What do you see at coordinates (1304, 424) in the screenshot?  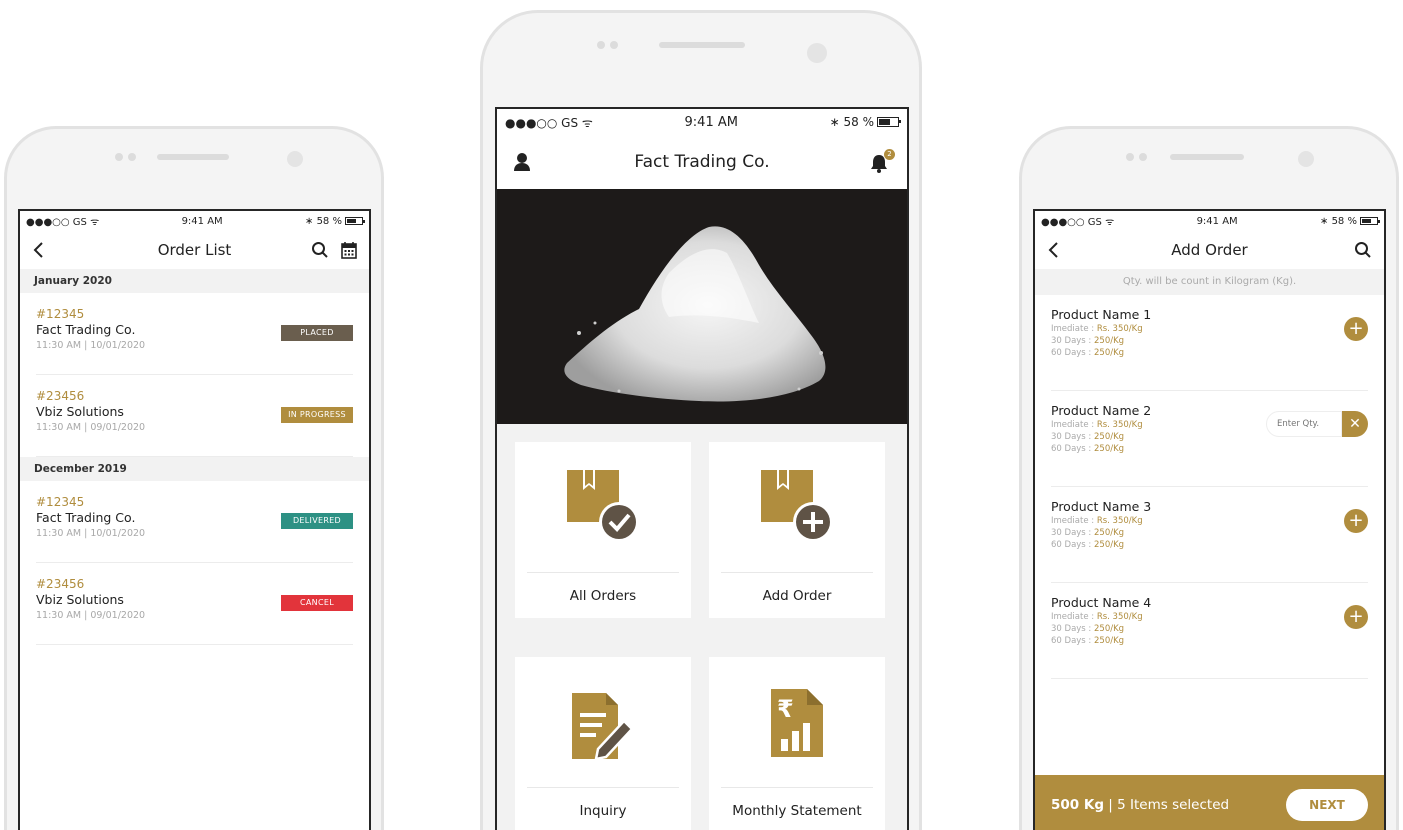 I see `quantity-input` at bounding box center [1304, 424].